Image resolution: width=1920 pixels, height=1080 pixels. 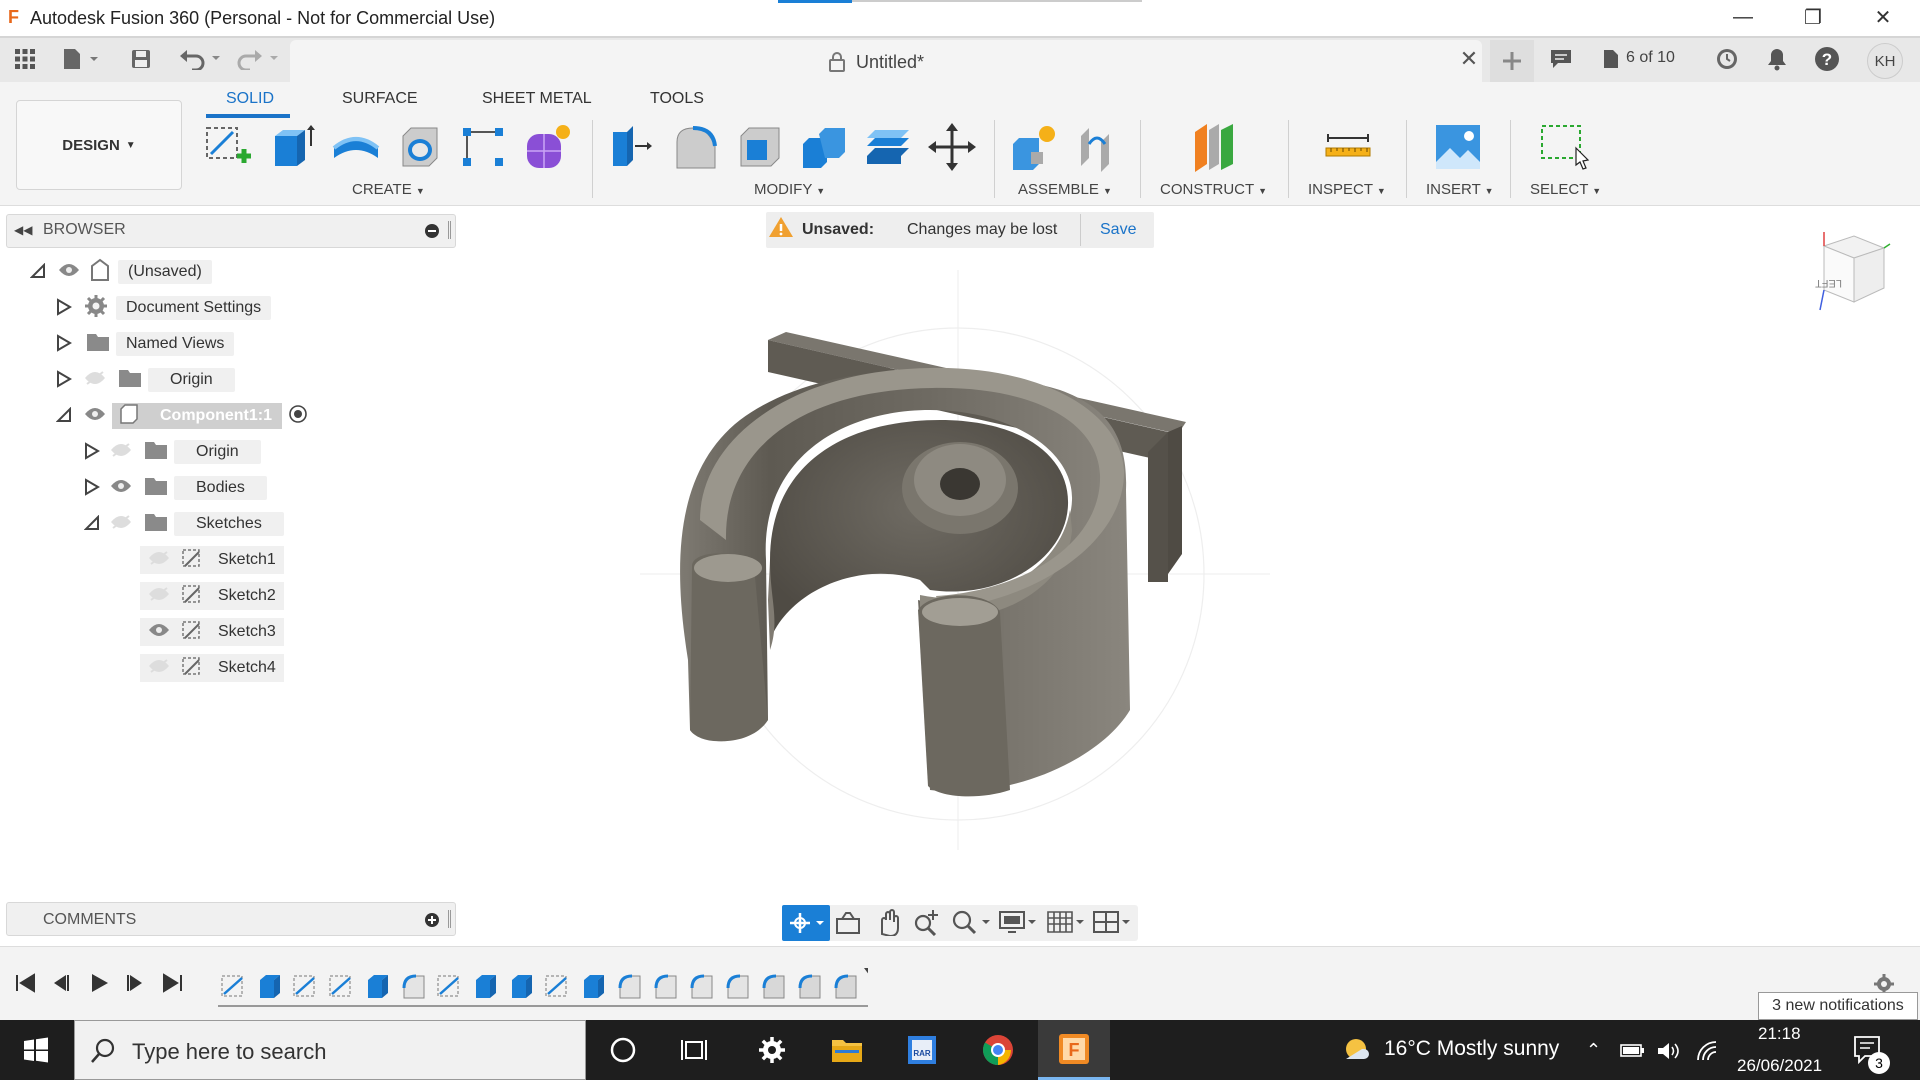 I want to click on weather-text: 16°C Mostly sunny, so click(x=1471, y=1049).